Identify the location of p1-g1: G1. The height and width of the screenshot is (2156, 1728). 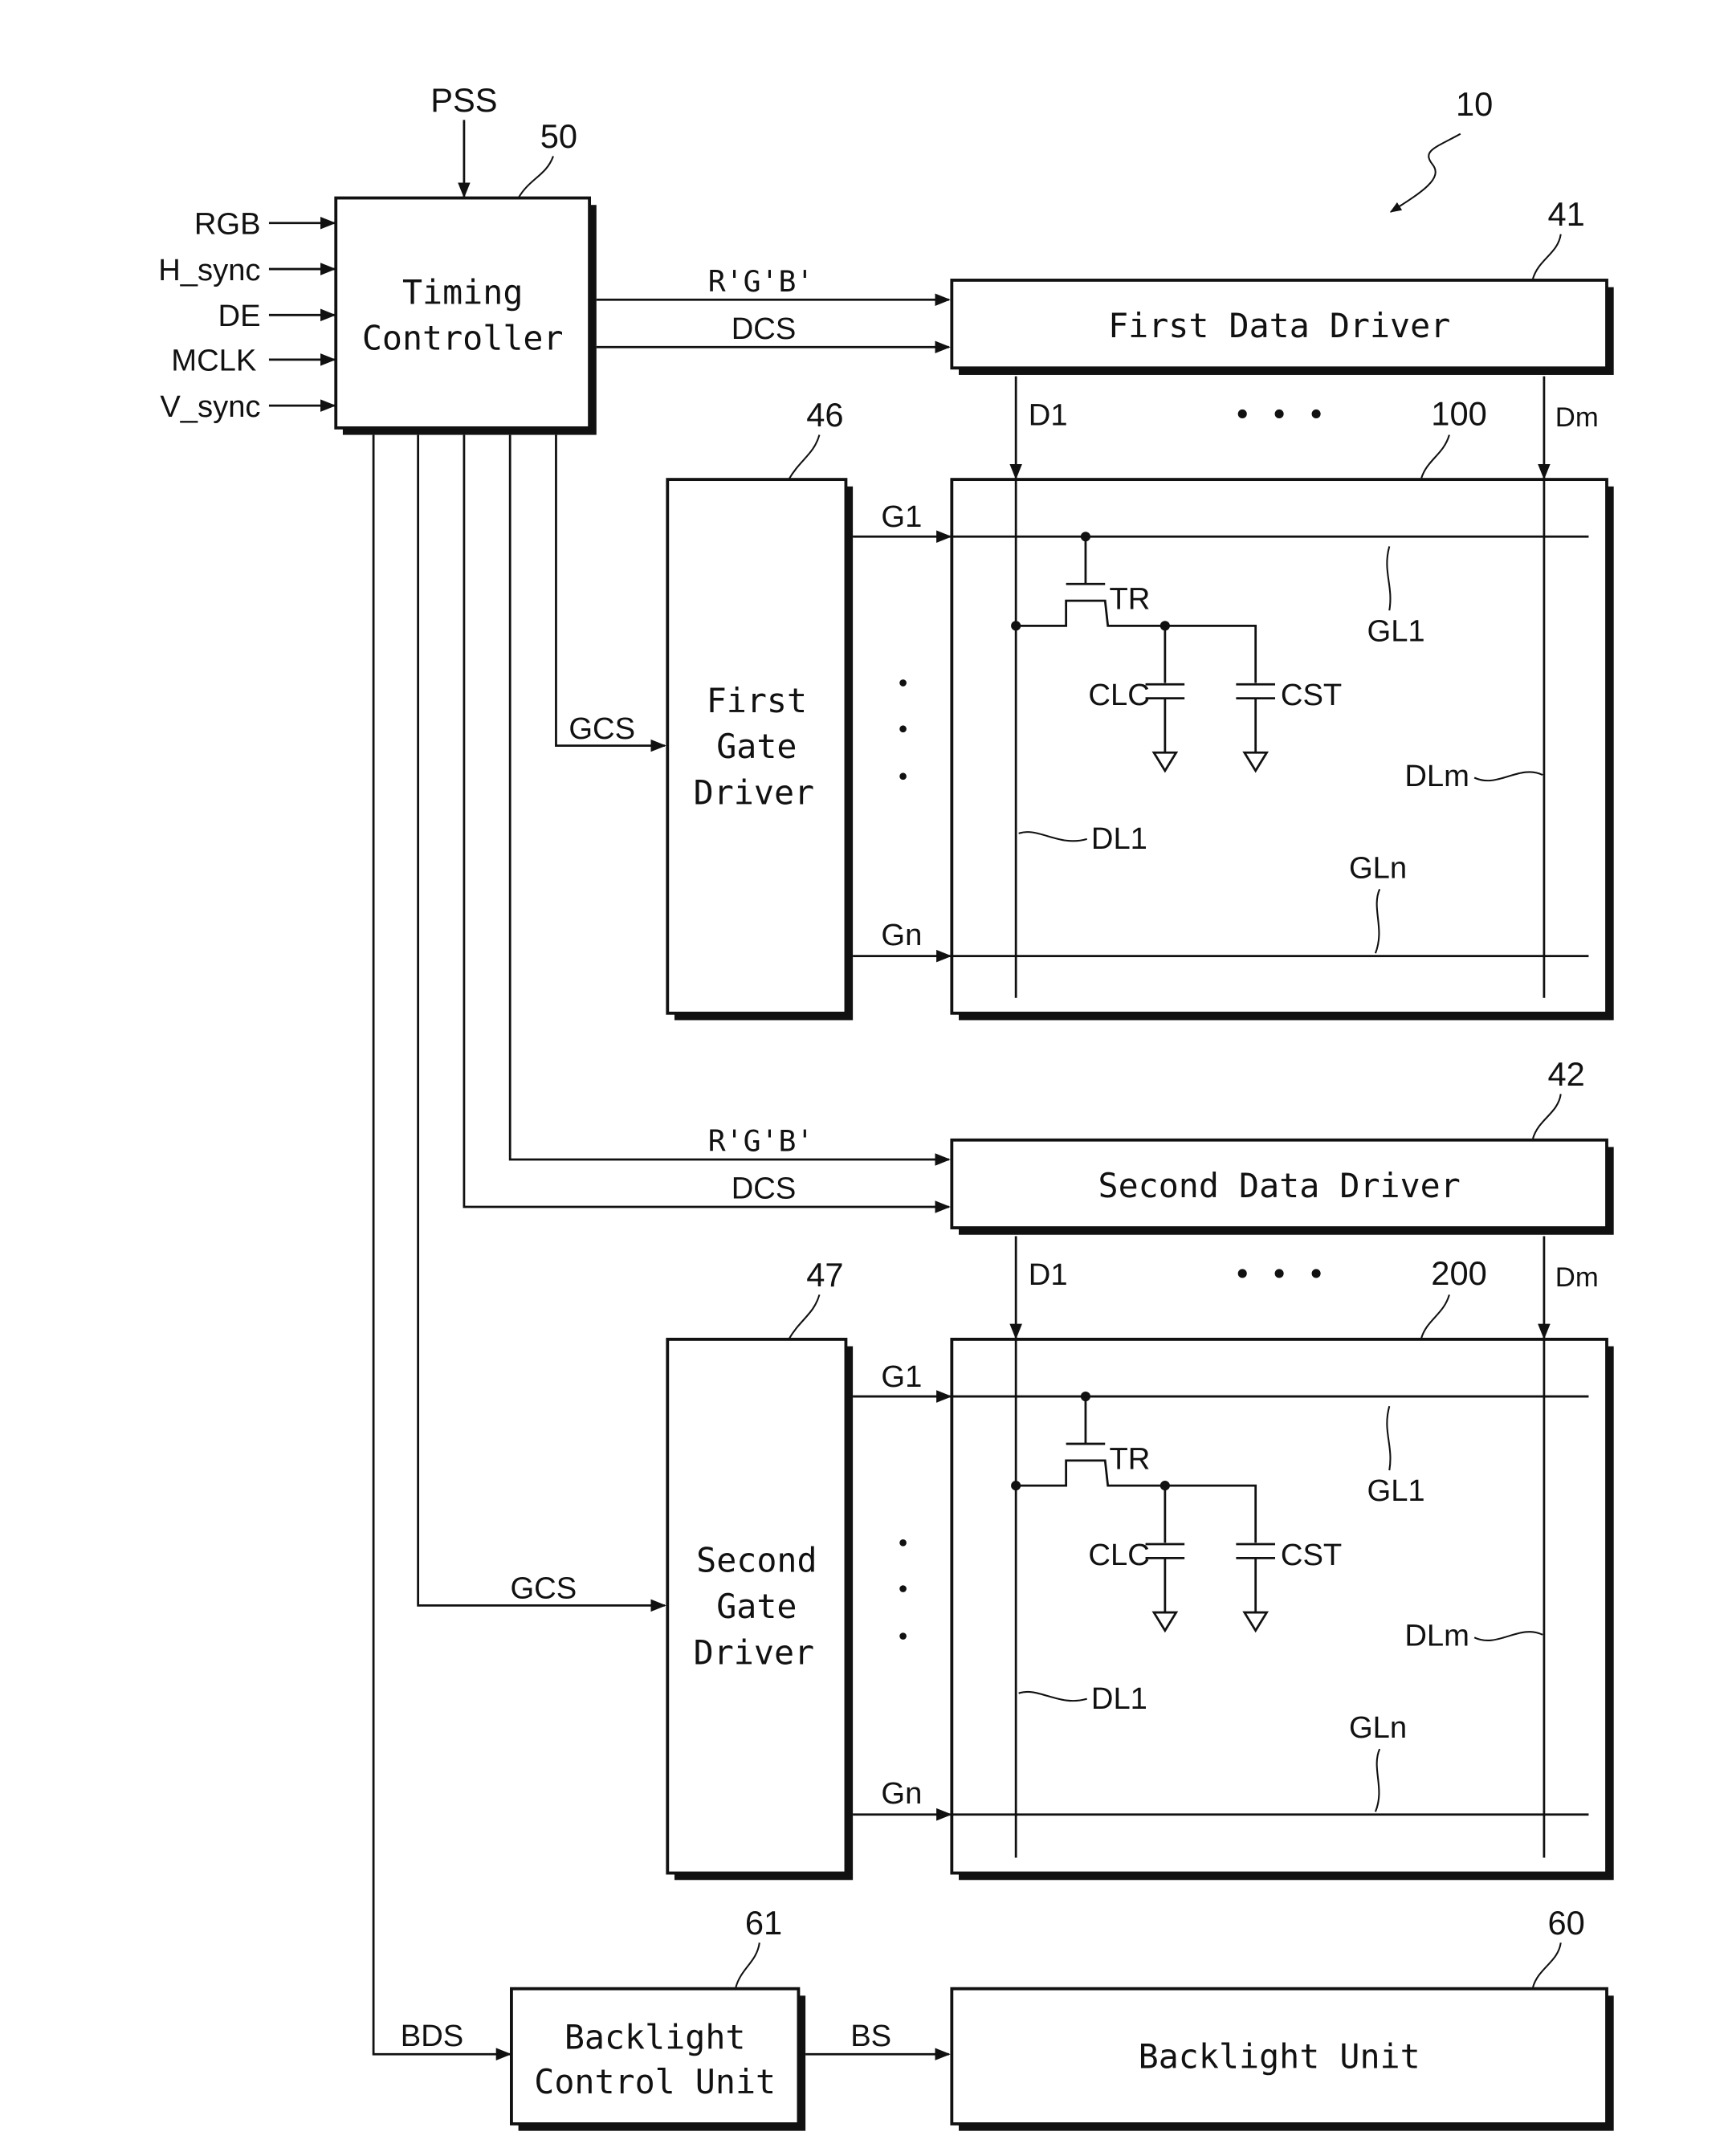
(901, 517).